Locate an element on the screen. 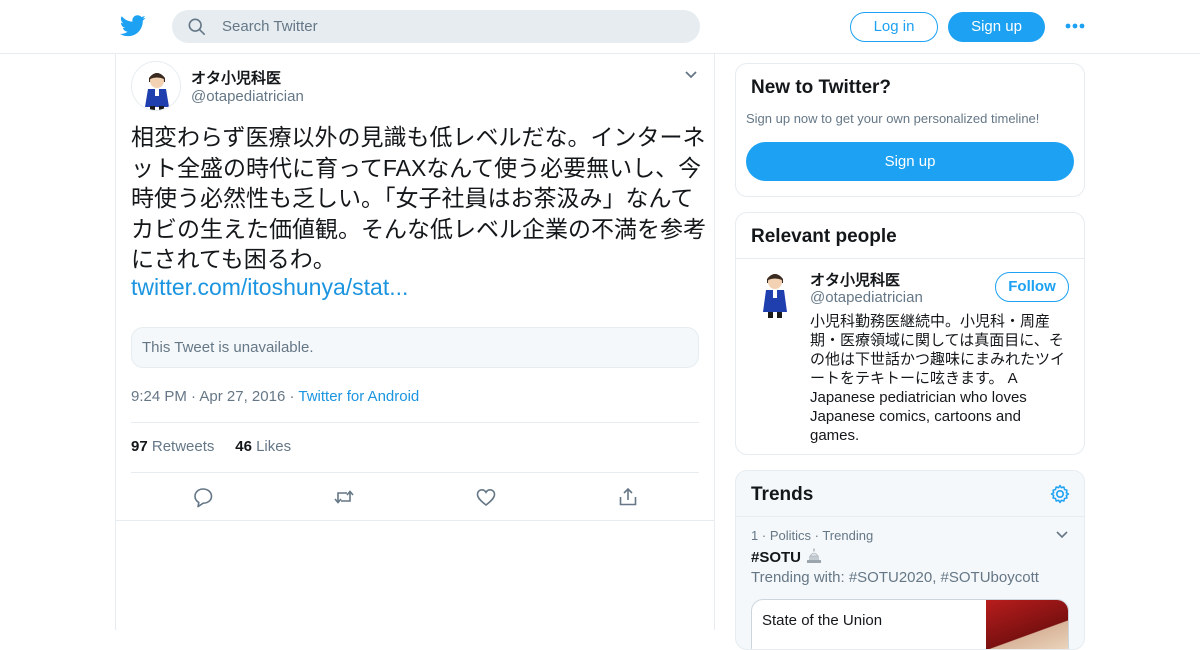  top-nav-bar: Search Twitter Log in Sign up is located at coordinates (600, 27).